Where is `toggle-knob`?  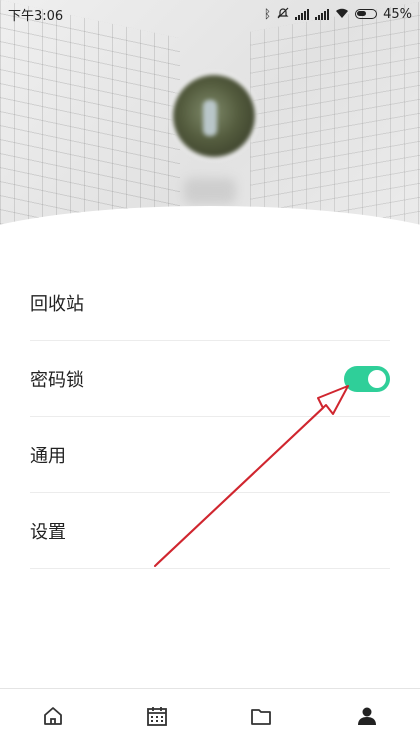 toggle-knob is located at coordinates (377, 378).